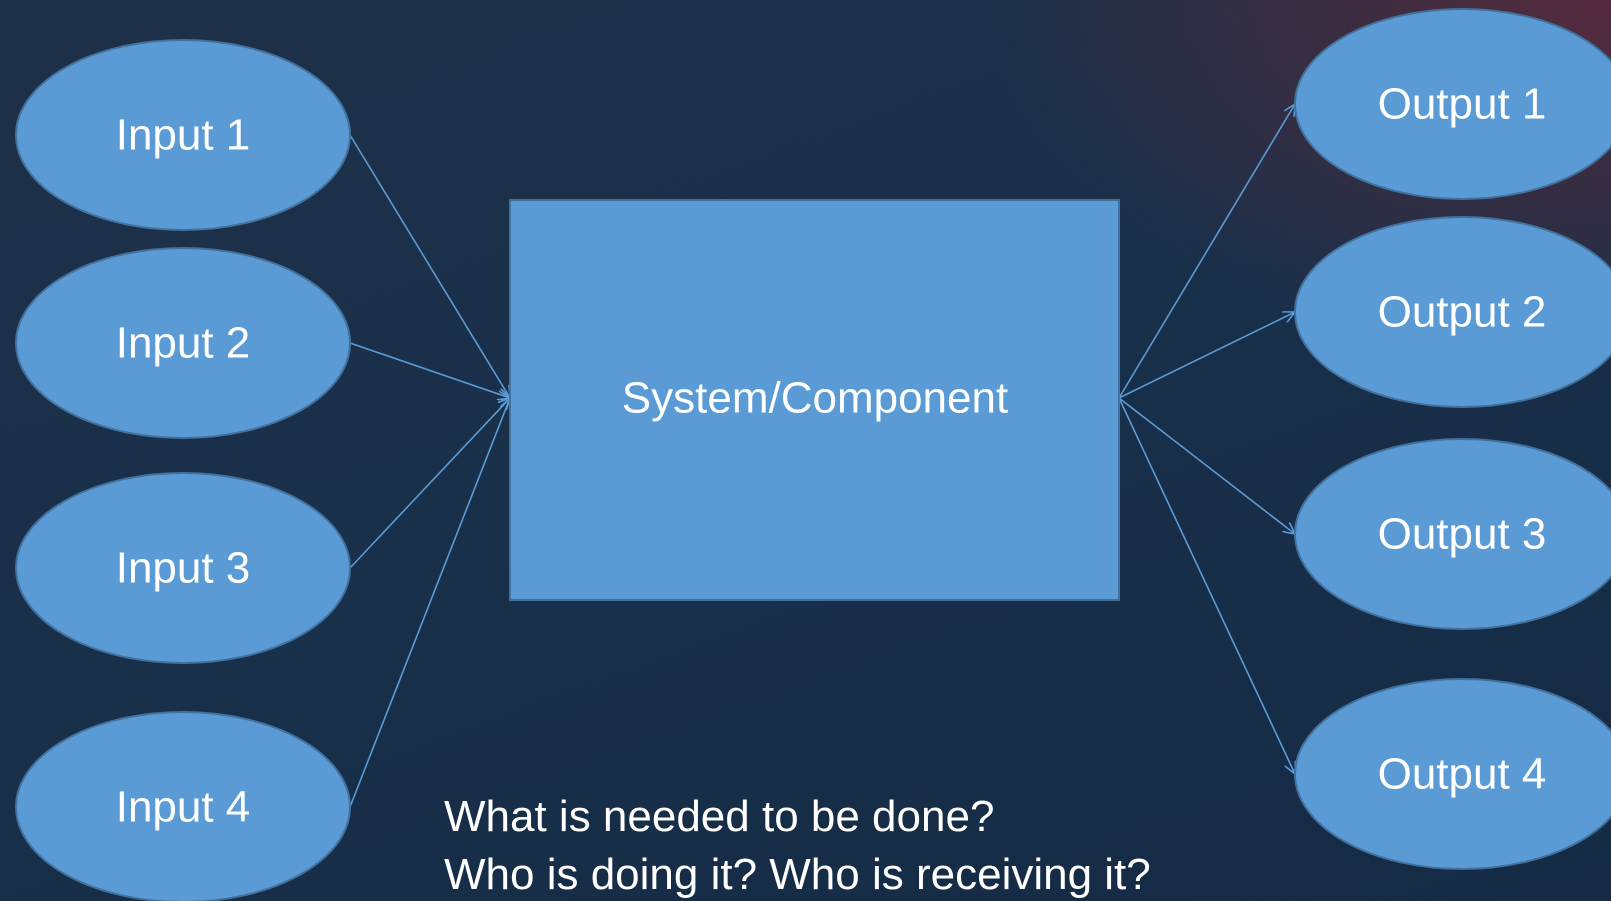 This screenshot has height=901, width=1611. I want to click on input-node-4: Input 4, so click(183, 806).